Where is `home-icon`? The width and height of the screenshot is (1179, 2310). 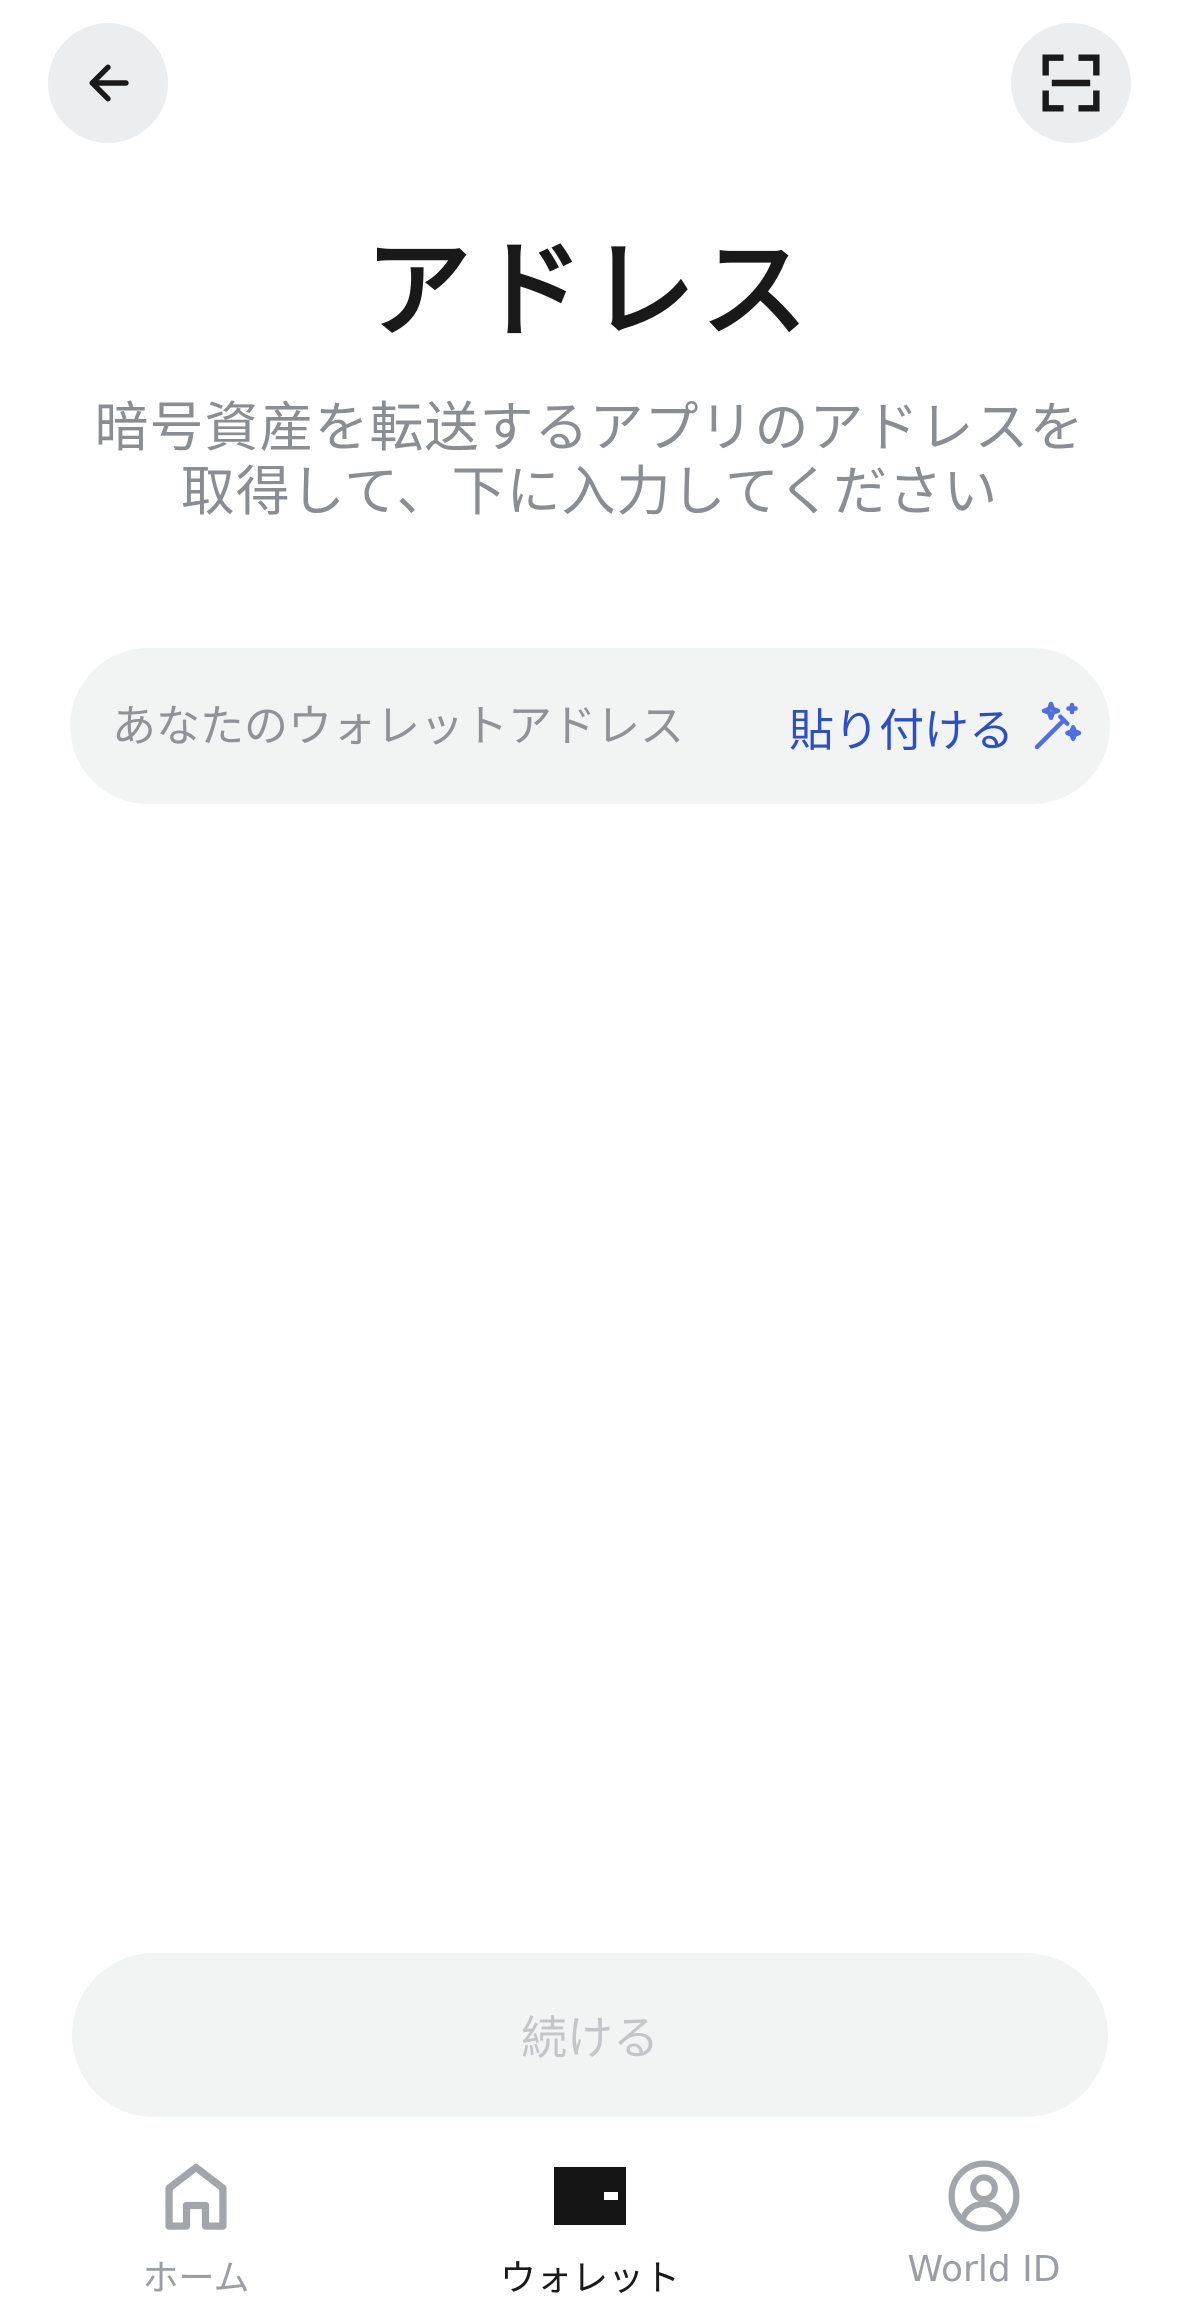 home-icon is located at coordinates (196, 2196).